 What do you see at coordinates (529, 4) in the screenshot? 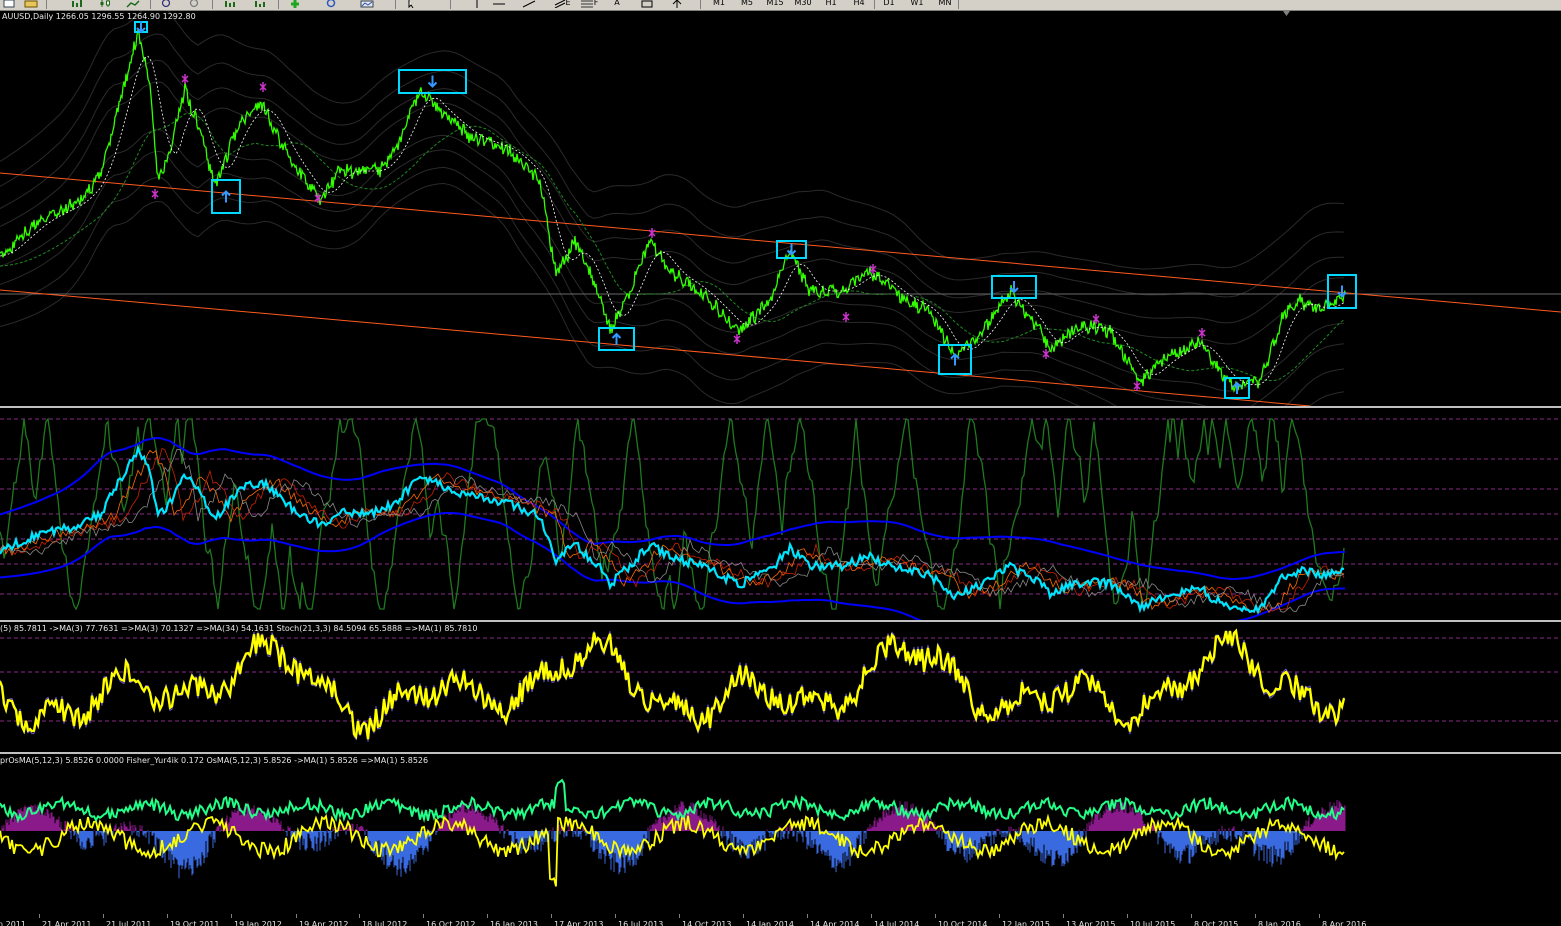
I see `trend-line-icon` at bounding box center [529, 4].